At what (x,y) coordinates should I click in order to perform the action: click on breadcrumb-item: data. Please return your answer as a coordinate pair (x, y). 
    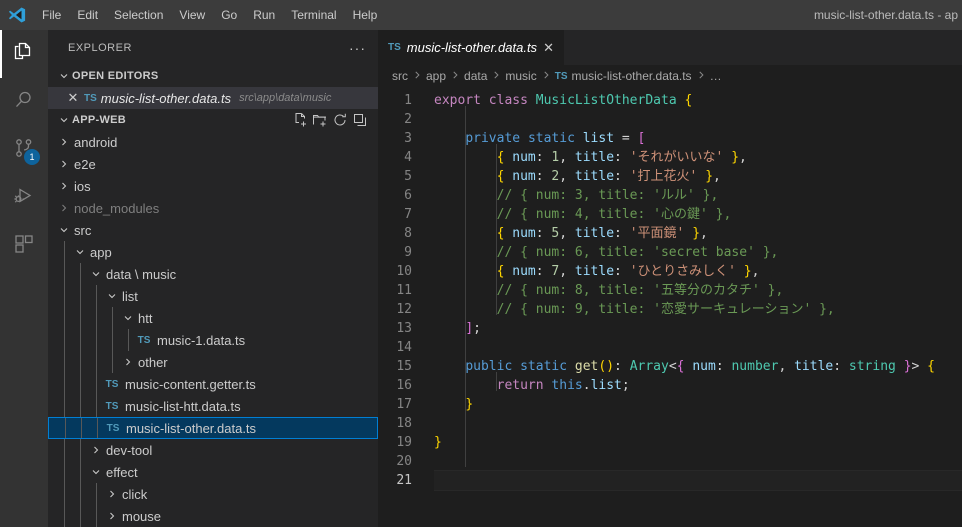
    Looking at the image, I should click on (475, 76).